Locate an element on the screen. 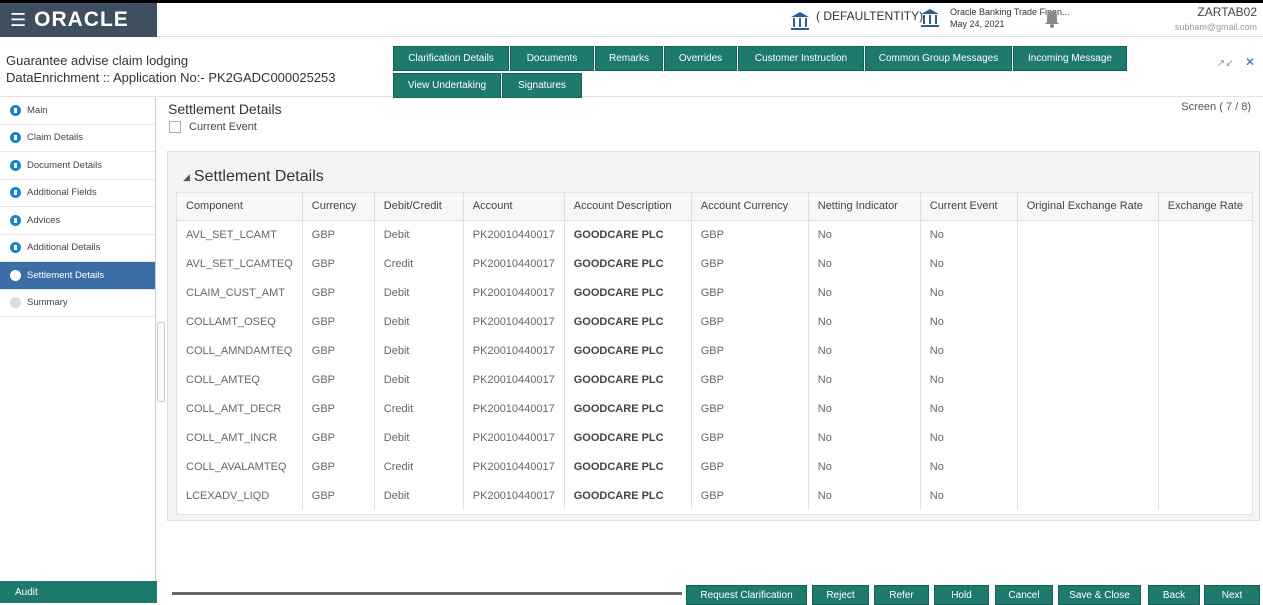 The height and width of the screenshot is (605, 1263). current-event-label: Current Event is located at coordinates (223, 127).